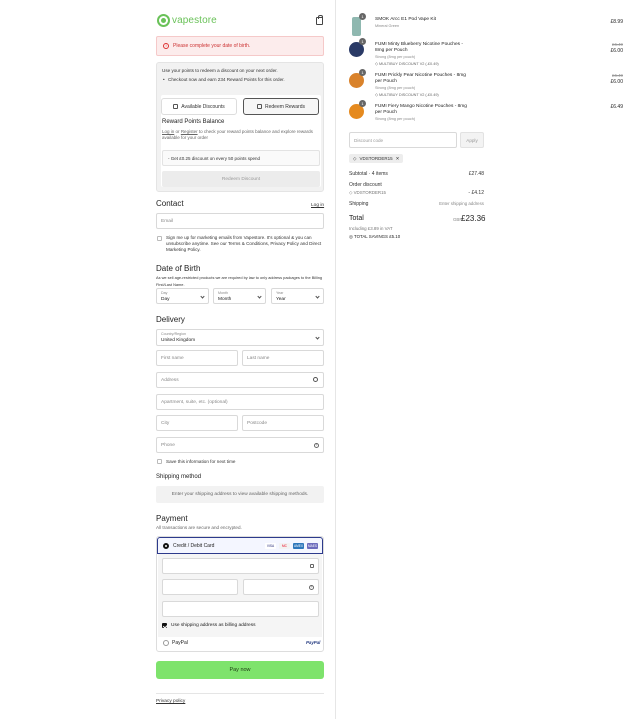 This screenshot has width=640, height=719. Describe the element at coordinates (270, 546) in the screenshot. I see `visa-icon: VISA` at that location.